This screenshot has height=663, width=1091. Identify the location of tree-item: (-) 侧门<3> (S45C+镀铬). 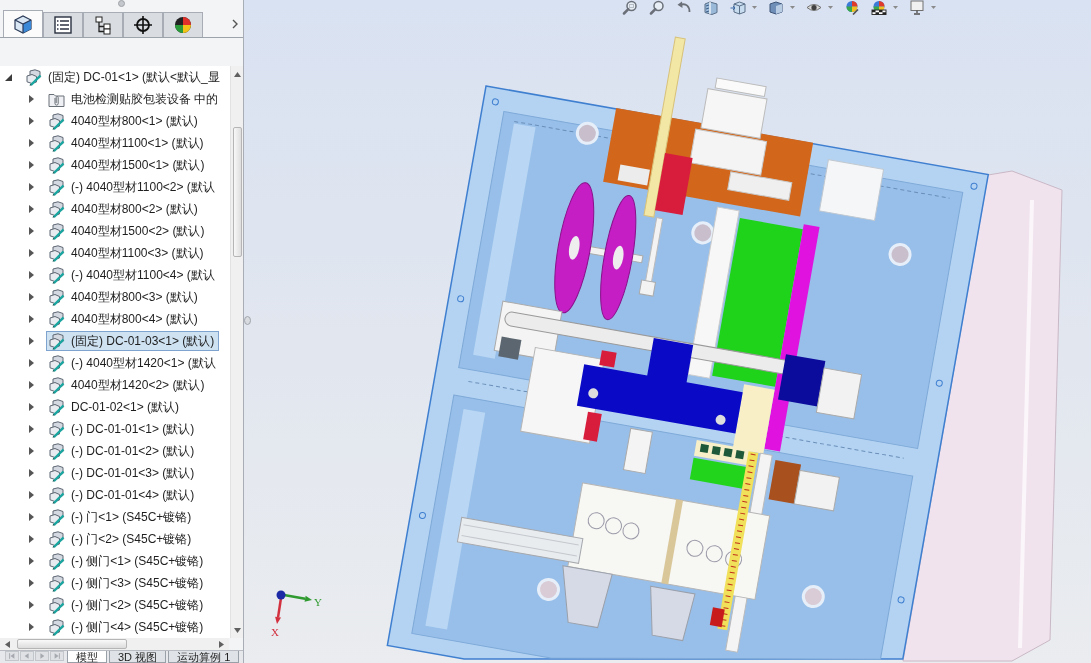
(127, 583).